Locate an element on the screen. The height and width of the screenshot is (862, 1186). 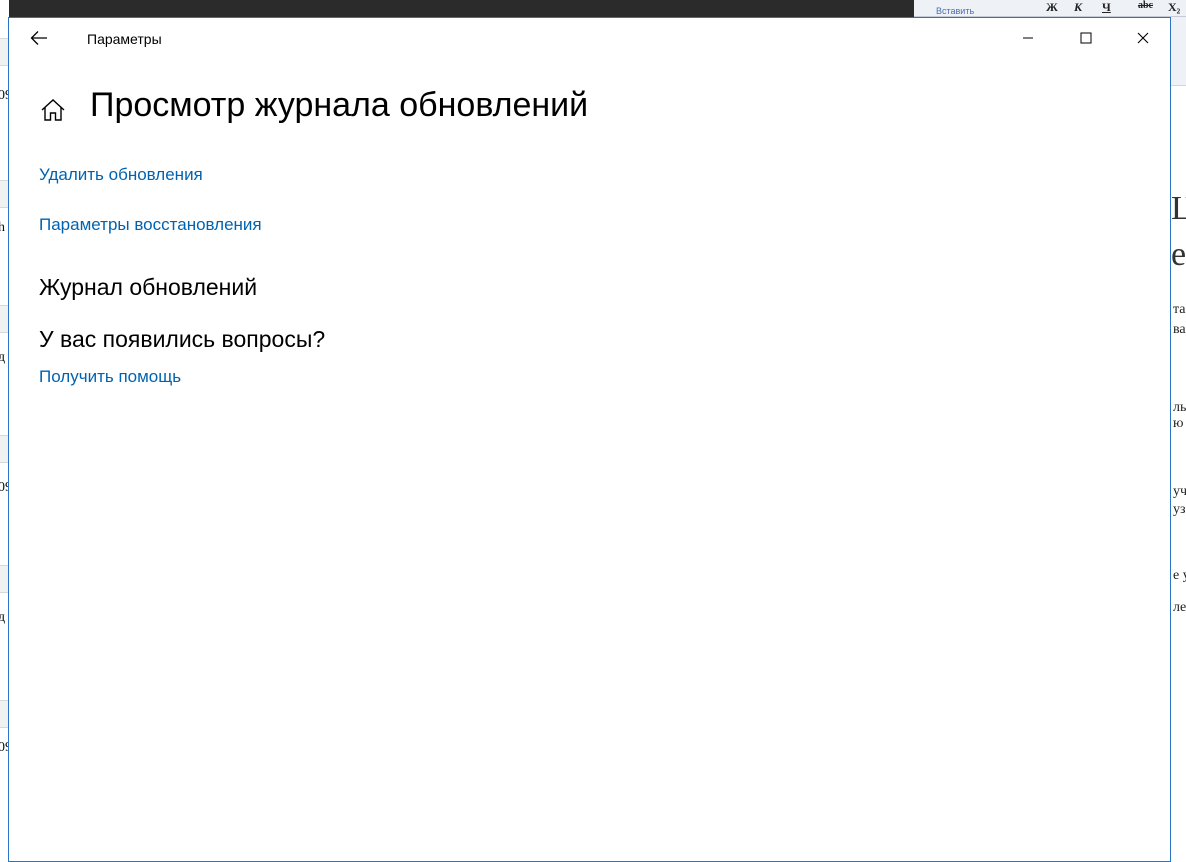
back-button is located at coordinates (39, 38).